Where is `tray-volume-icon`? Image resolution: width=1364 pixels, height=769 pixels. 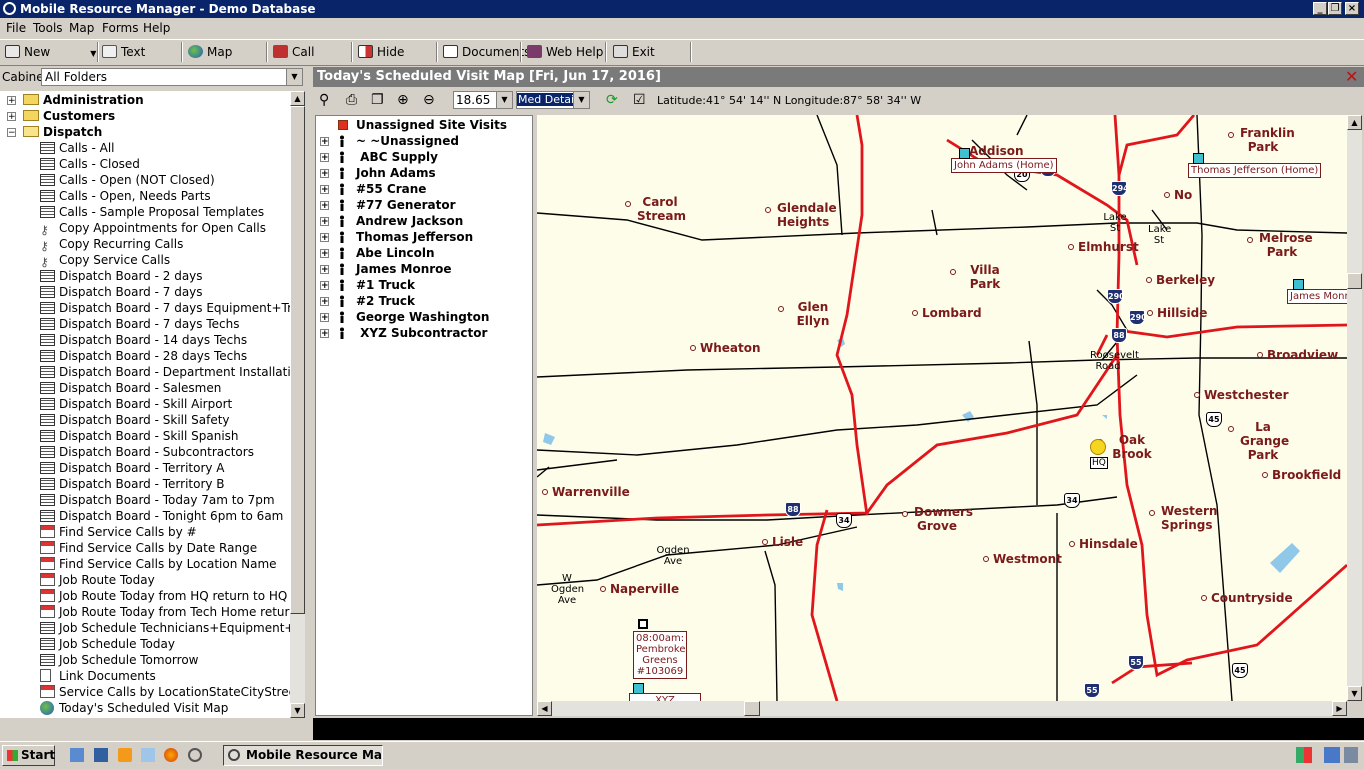 tray-volume-icon is located at coordinates (1351, 755).